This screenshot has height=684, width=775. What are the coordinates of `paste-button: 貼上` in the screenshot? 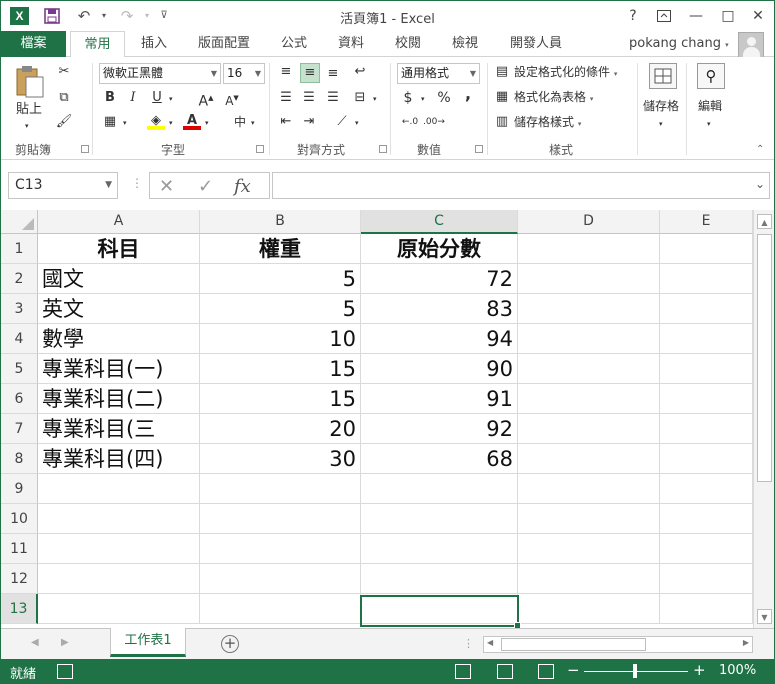 It's located at (29, 110).